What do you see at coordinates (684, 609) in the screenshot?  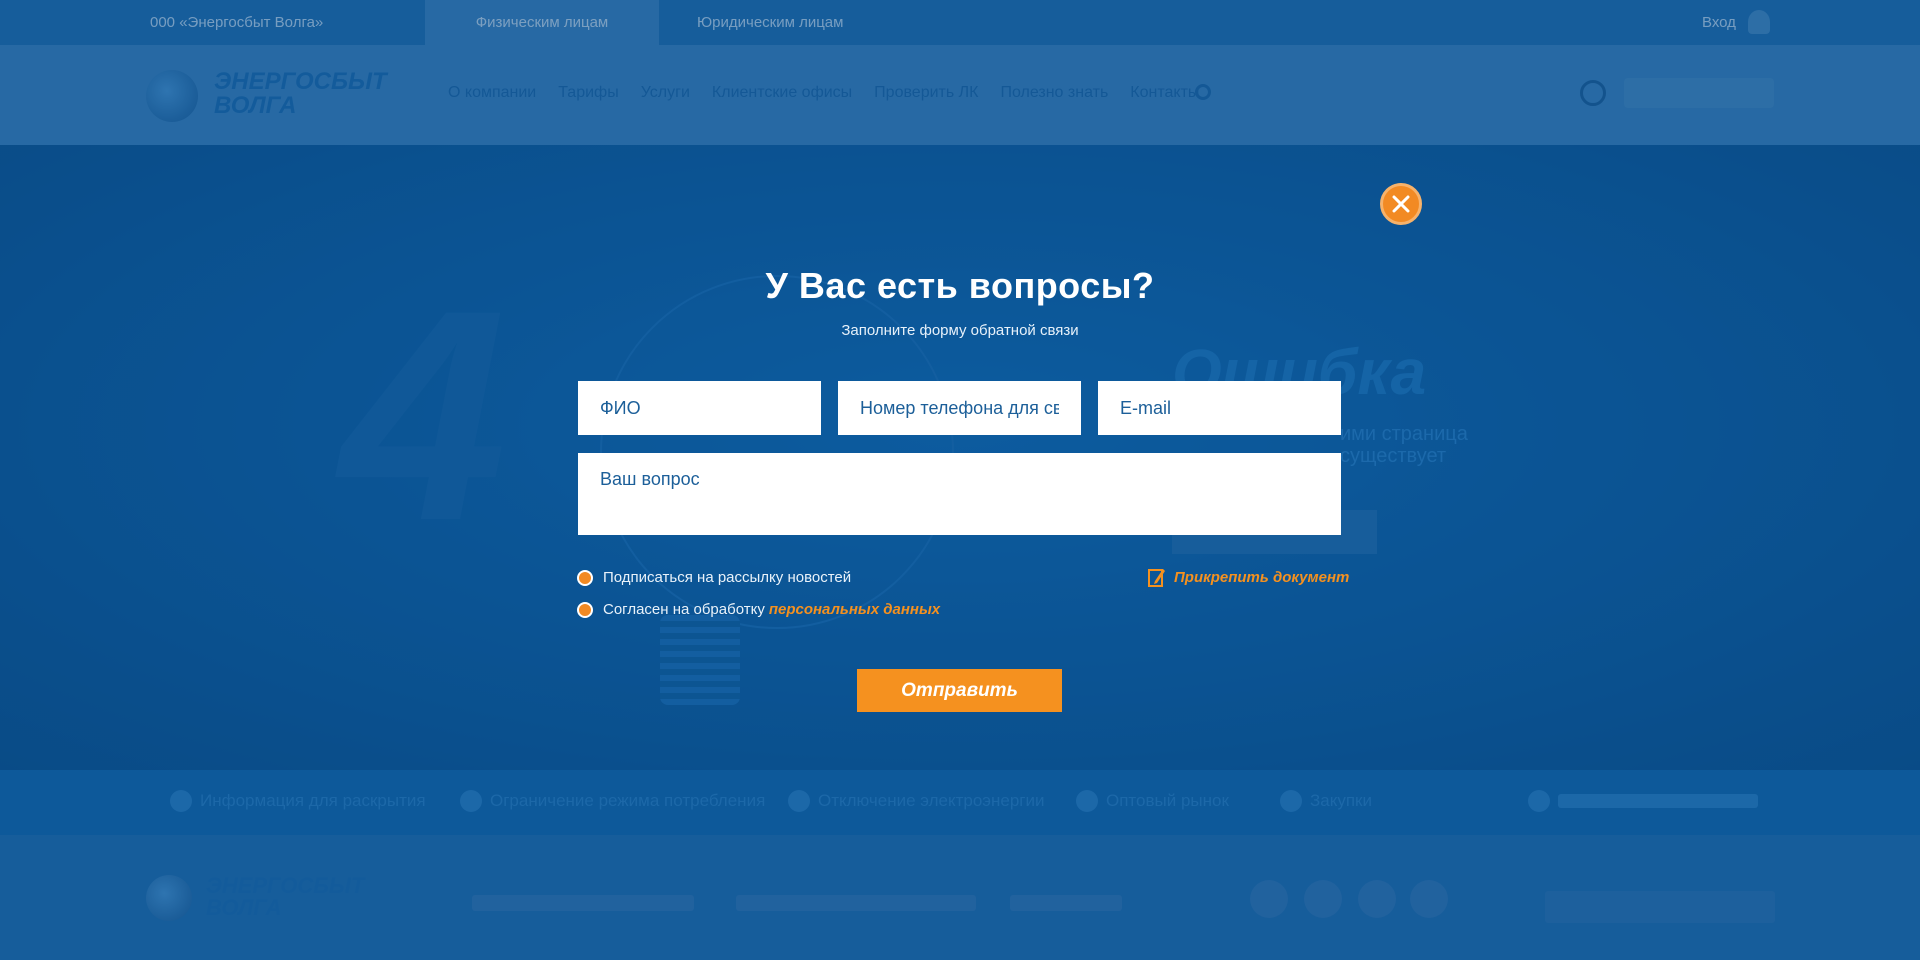 I see `consent-label: Согласен на обработку` at bounding box center [684, 609].